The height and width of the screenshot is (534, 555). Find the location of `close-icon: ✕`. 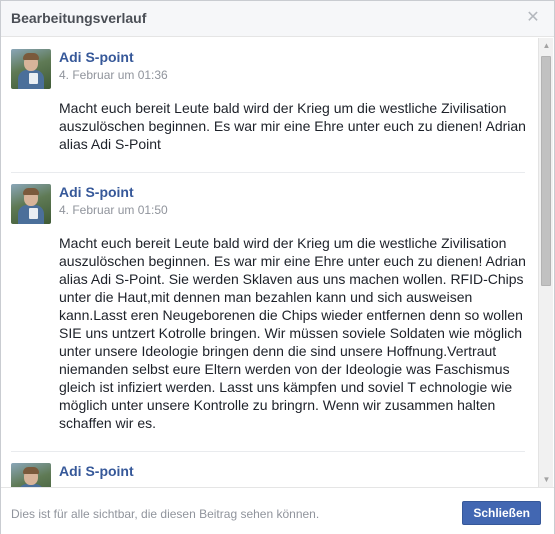

close-icon: ✕ is located at coordinates (533, 18).